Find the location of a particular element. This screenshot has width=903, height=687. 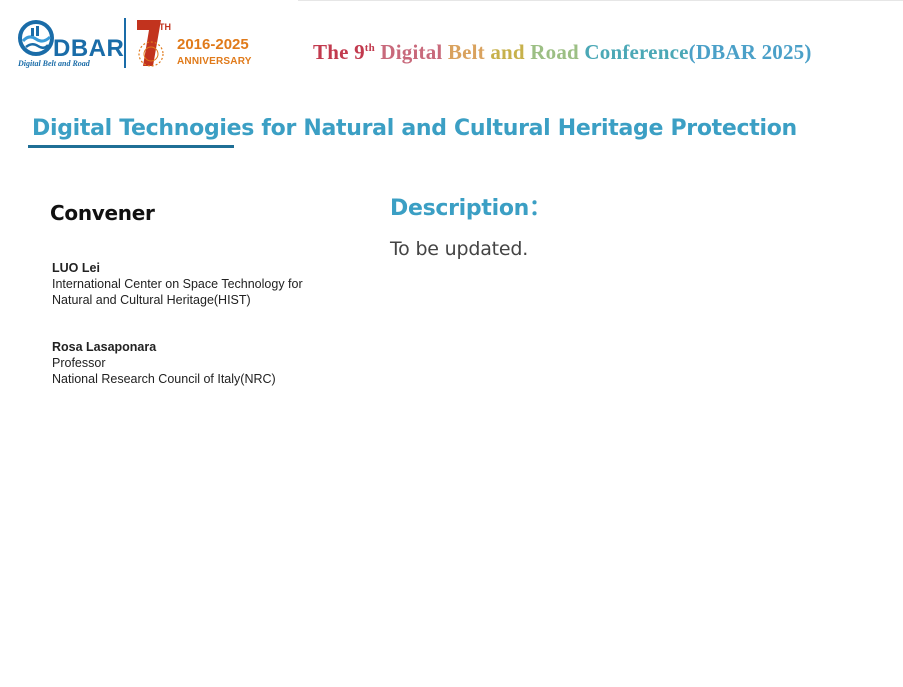

convener-name: Rosa Lasaponara is located at coordinates (104, 347).